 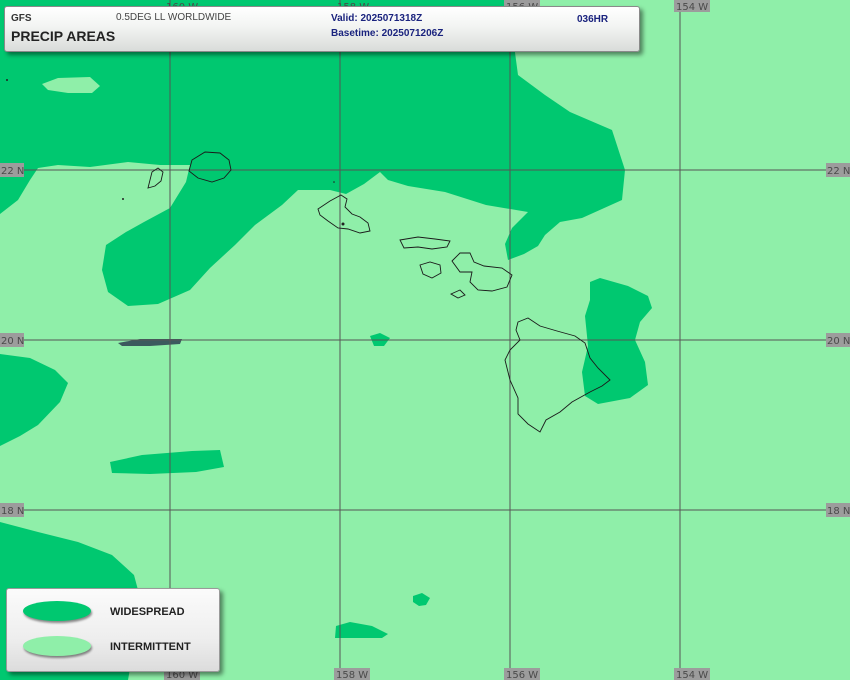 What do you see at coordinates (692, 7) in the screenshot?
I see `lon-label-154w-top: 154 W` at bounding box center [692, 7].